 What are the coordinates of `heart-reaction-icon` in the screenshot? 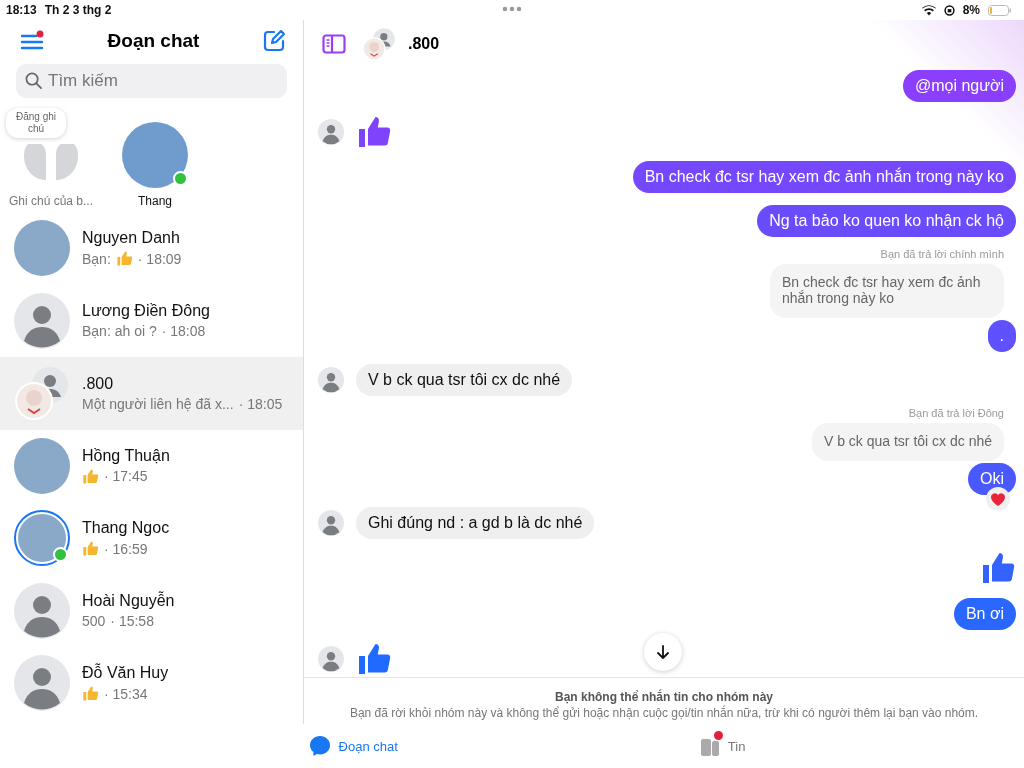 It's located at (998, 499).